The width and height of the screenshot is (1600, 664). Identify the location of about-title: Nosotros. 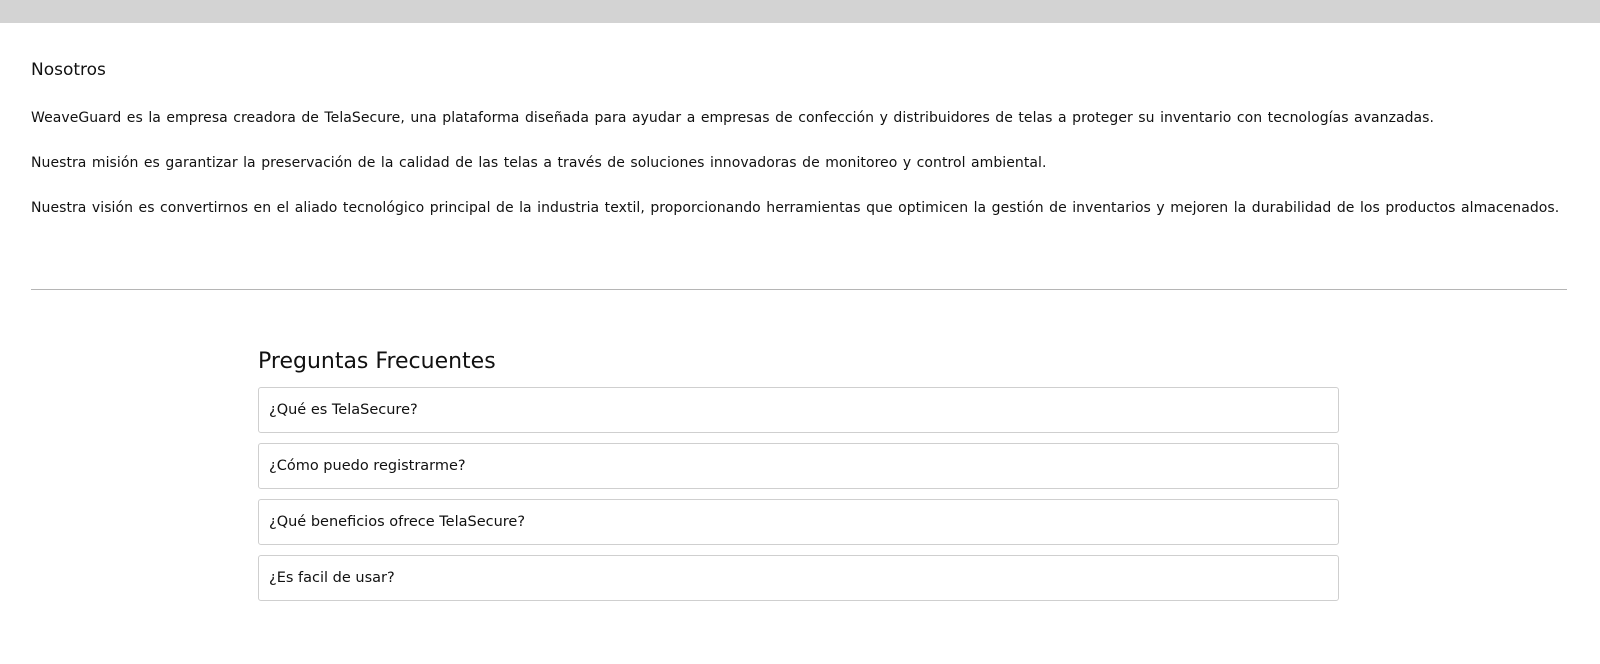
(68, 70).